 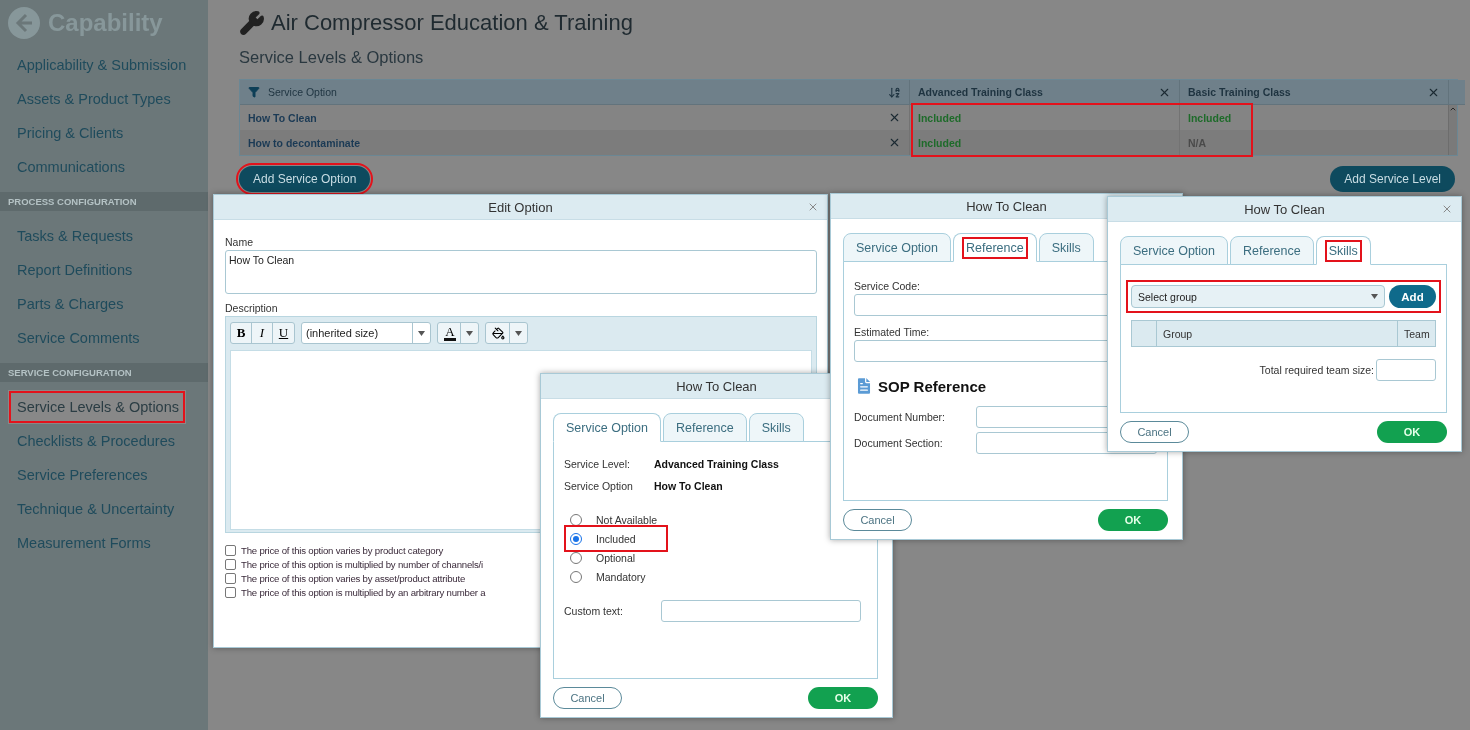 What do you see at coordinates (241, 333) in the screenshot?
I see `format-button: B` at bounding box center [241, 333].